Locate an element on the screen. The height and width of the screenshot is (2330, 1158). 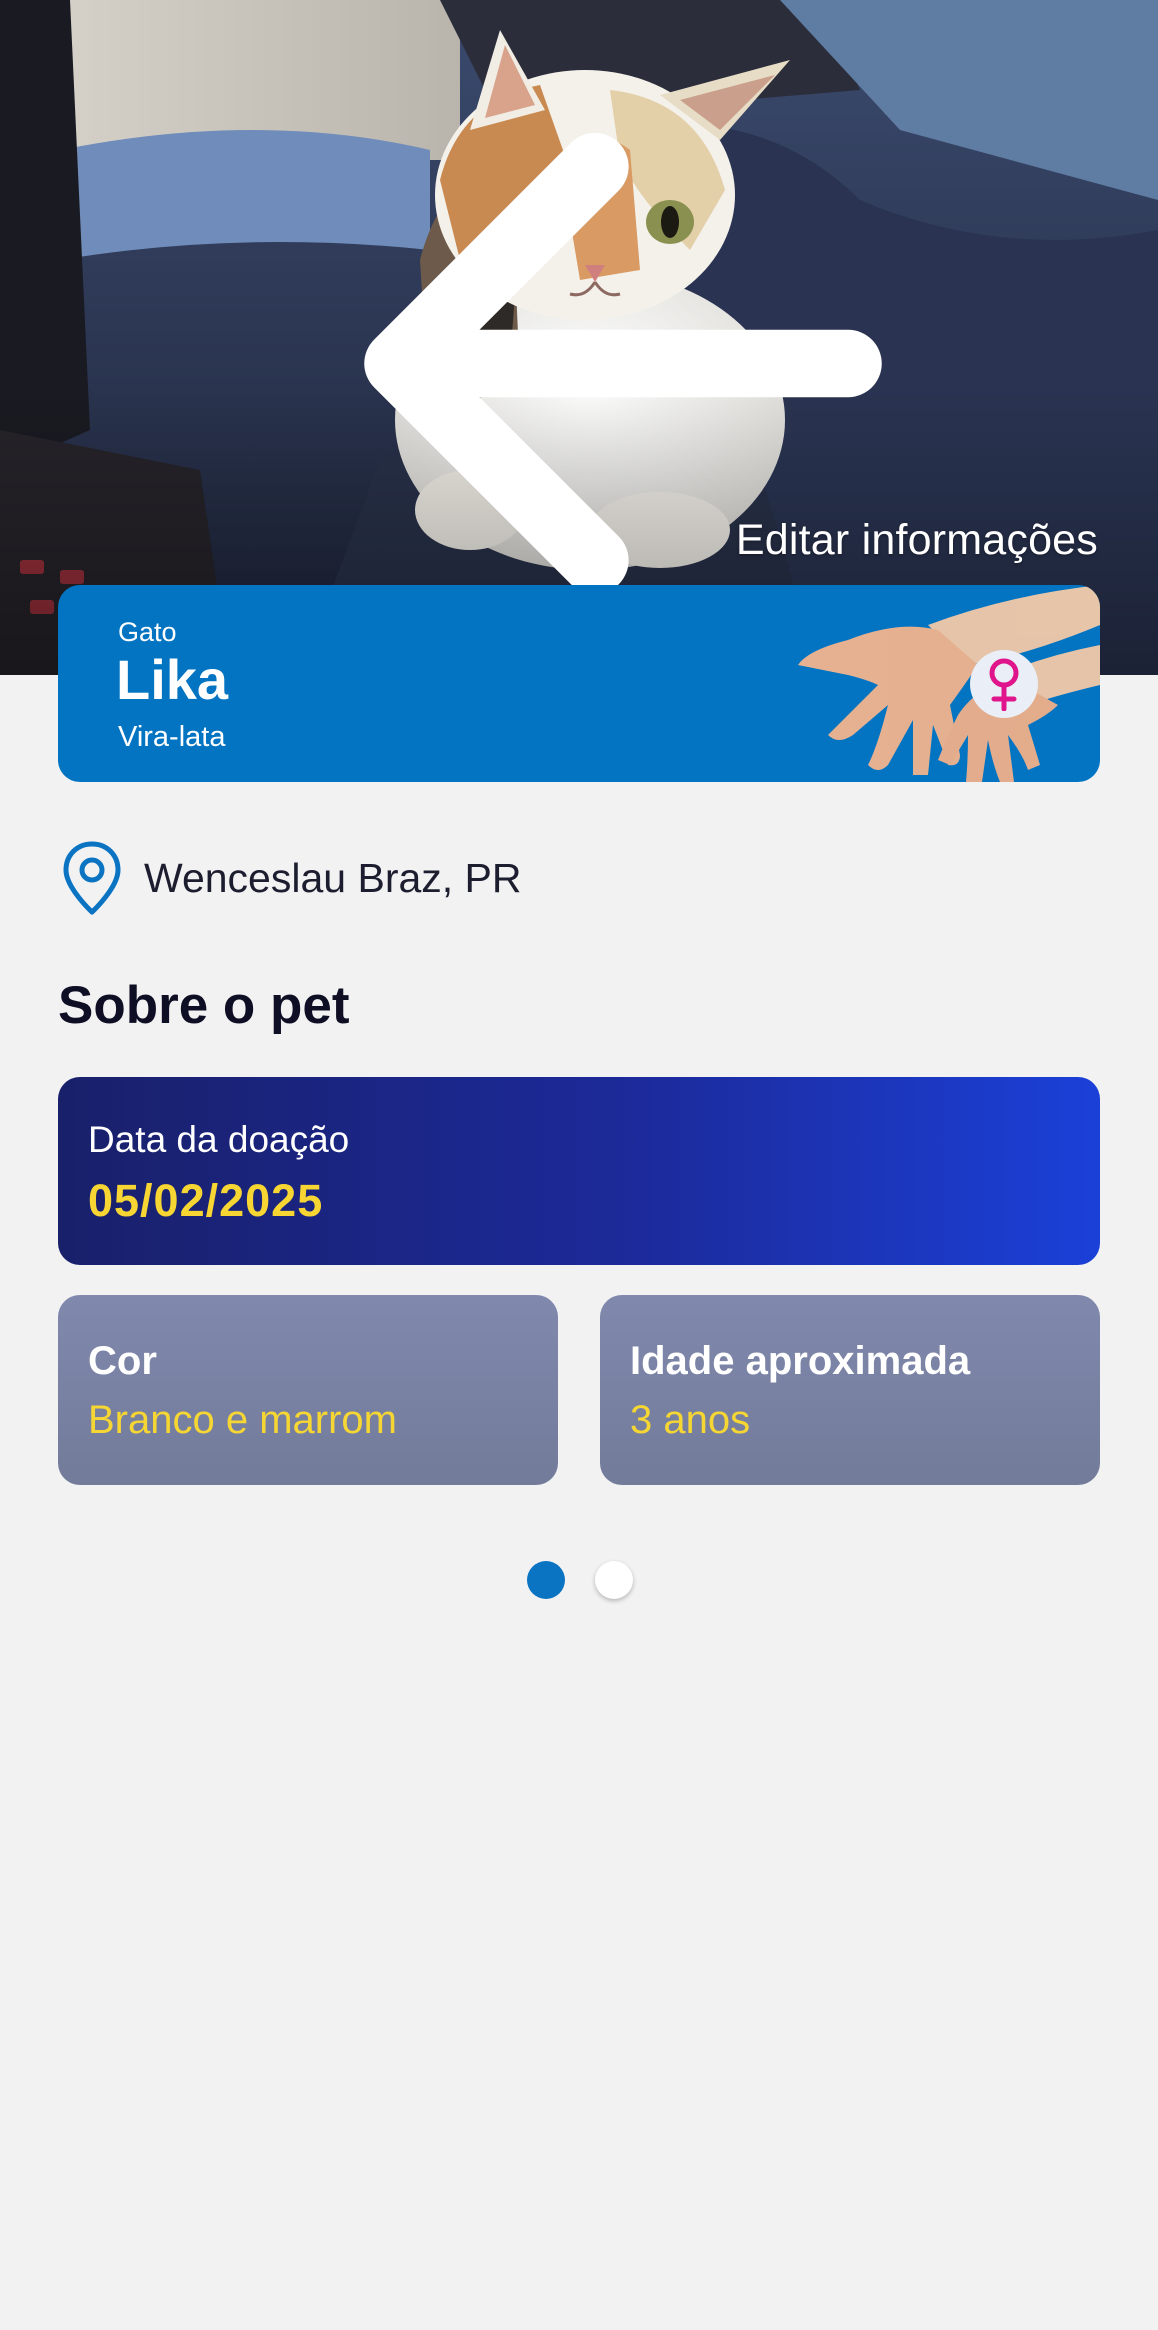
hands-illustration is located at coordinates (949, 683).